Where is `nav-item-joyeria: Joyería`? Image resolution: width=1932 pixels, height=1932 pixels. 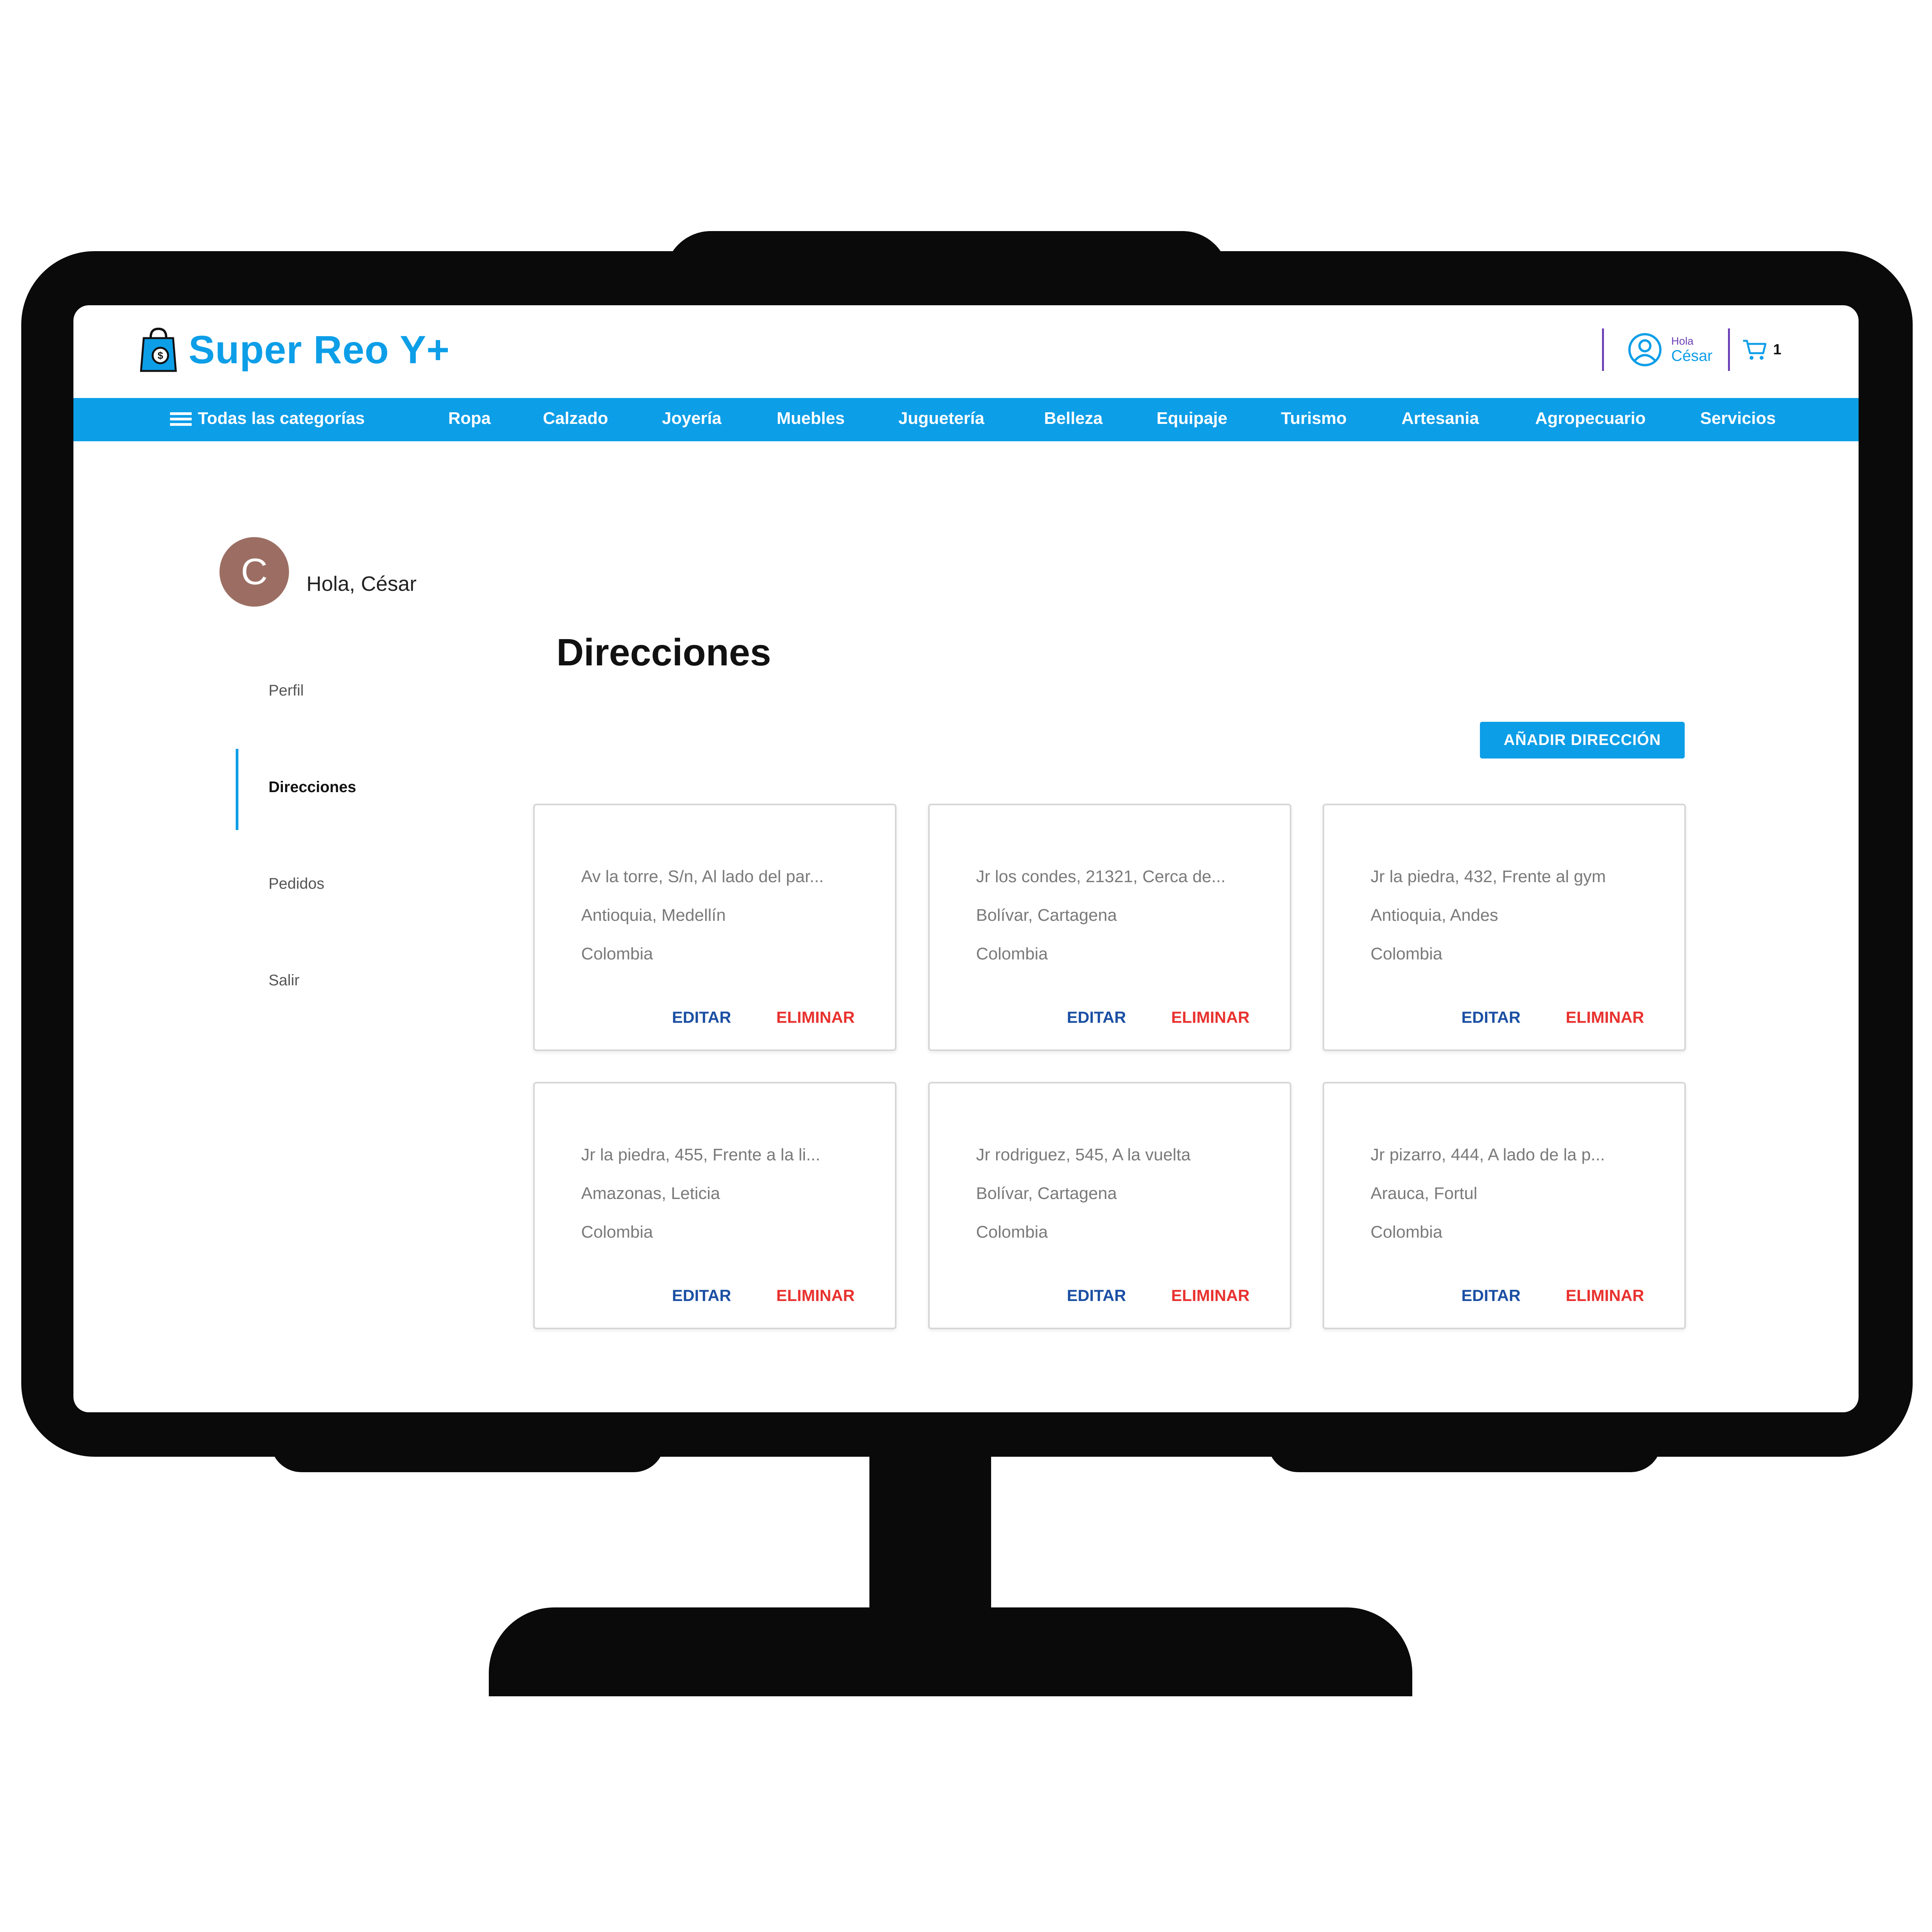 nav-item-joyeria: Joyería is located at coordinates (692, 418).